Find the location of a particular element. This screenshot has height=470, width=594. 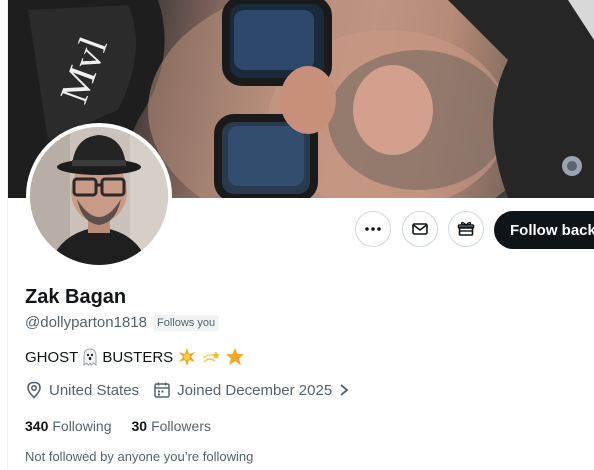

location-item: United States is located at coordinates (82, 390).